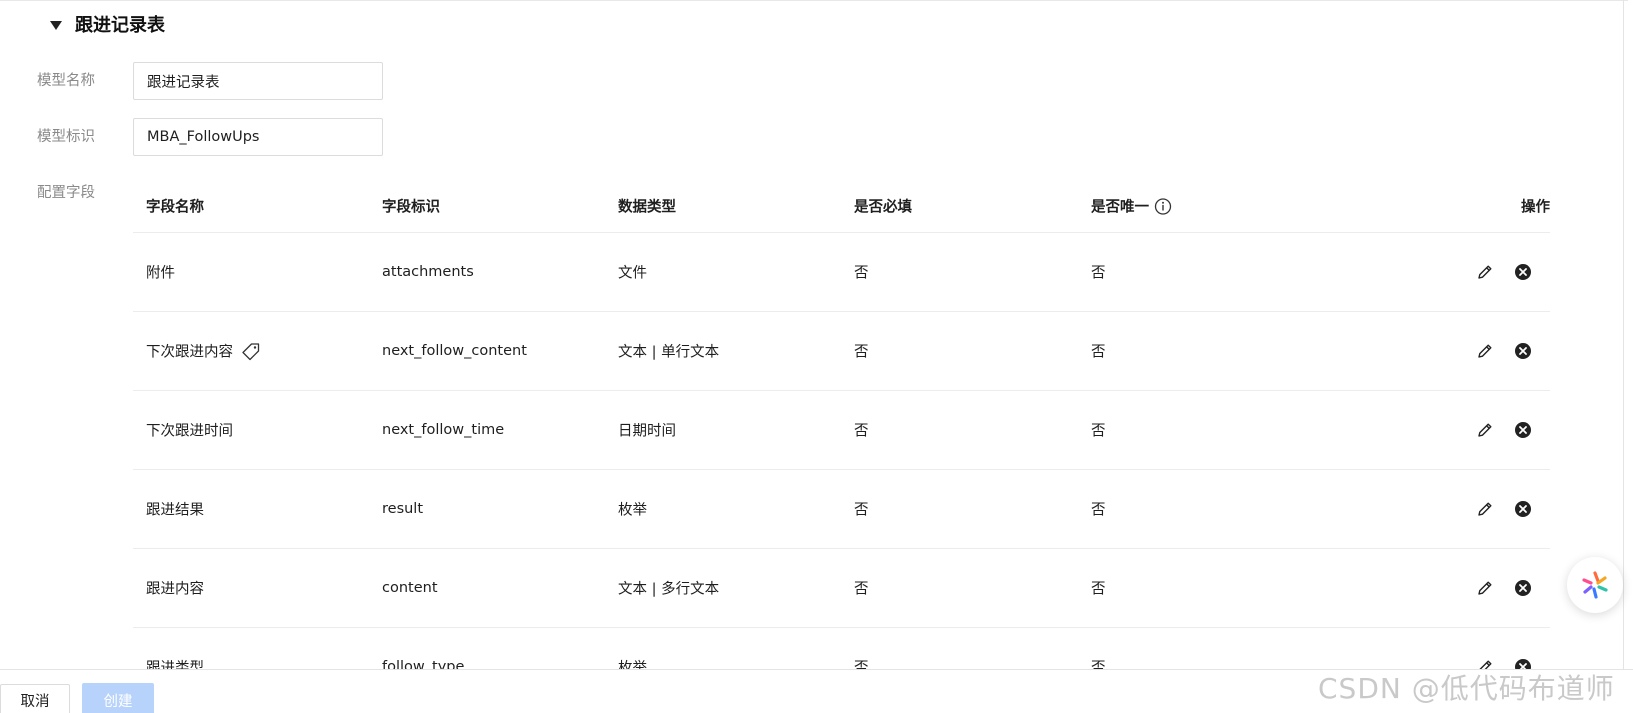 The width and height of the screenshot is (1633, 713). What do you see at coordinates (1466, 688) in the screenshot?
I see `watermark: CSDN @低代码布道师` at bounding box center [1466, 688].